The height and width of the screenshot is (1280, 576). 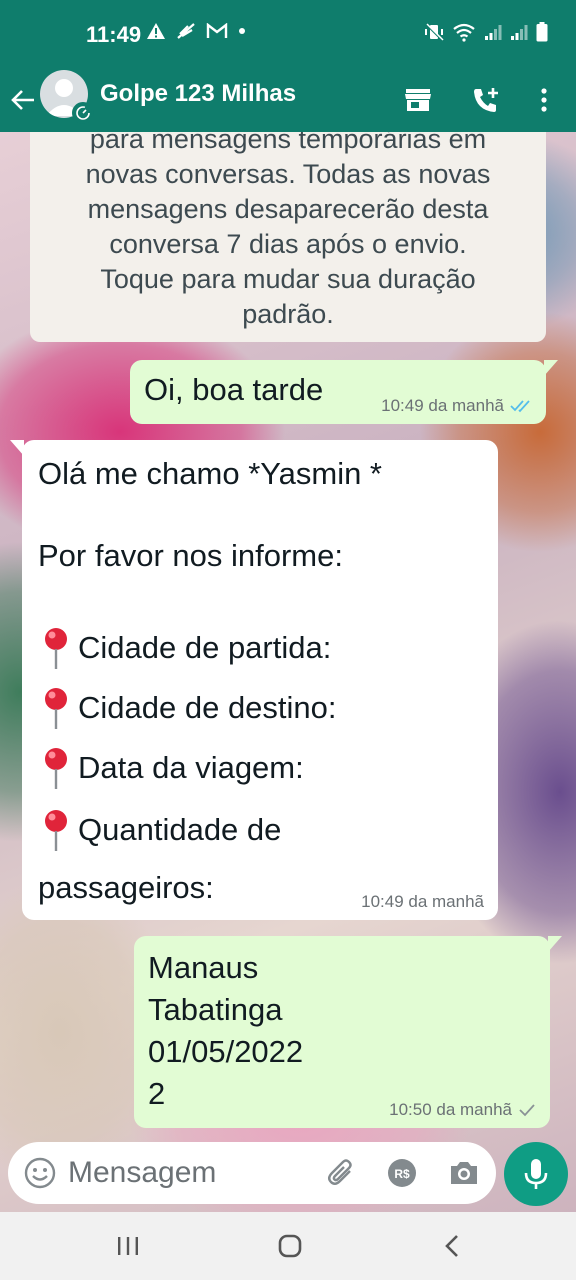 I want to click on disappearing-timer-badge, so click(x=83, y=113).